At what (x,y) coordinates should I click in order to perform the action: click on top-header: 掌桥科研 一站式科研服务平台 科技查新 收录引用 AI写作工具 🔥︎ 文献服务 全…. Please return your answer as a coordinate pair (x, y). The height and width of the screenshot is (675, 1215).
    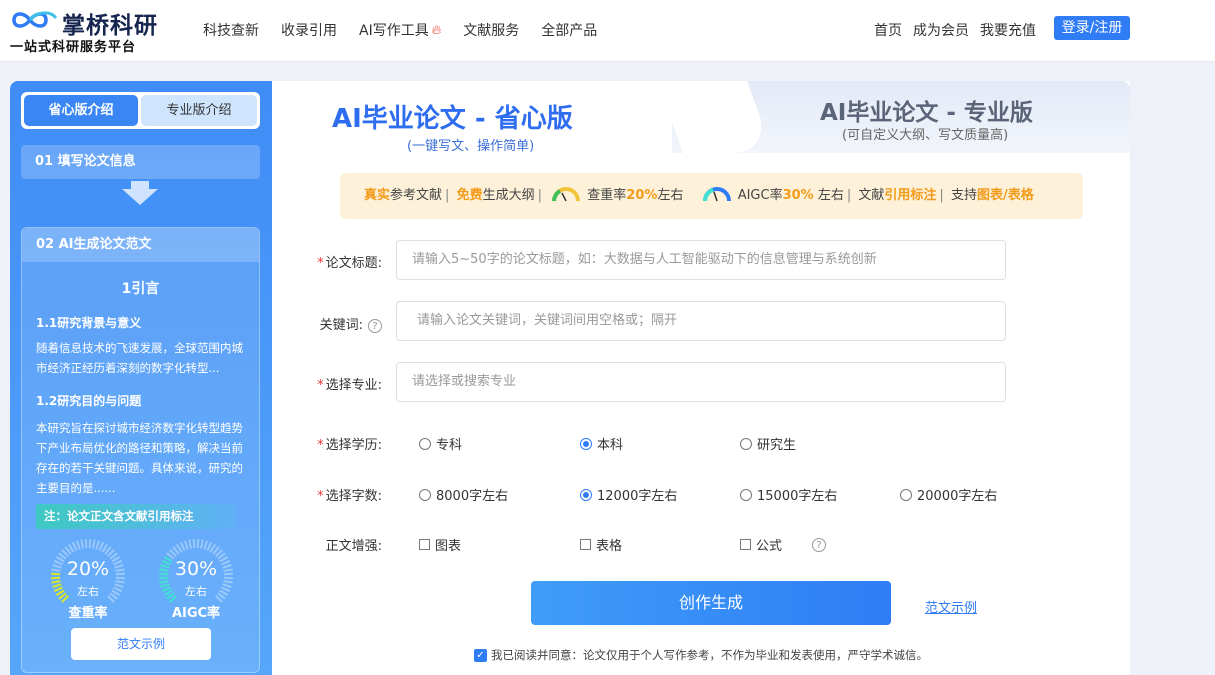
    Looking at the image, I should click on (607, 31).